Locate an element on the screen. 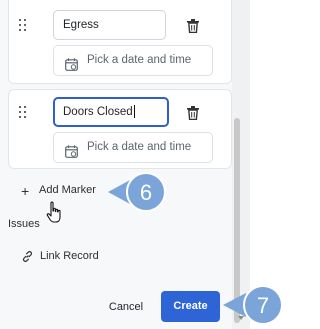 This screenshot has width=320, height=329. marker-name-input: Doors Closed is located at coordinates (111, 112).